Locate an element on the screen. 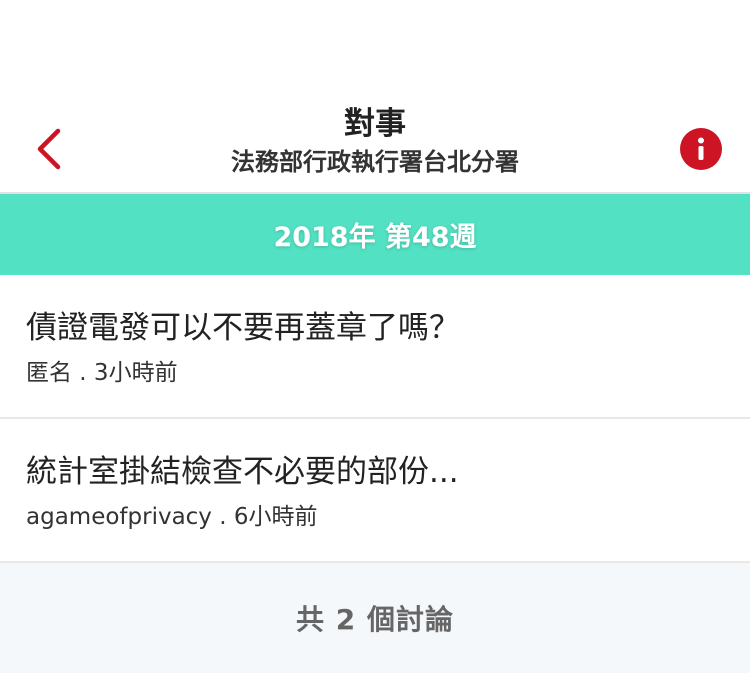 This screenshot has height=675, width=750. info-icon is located at coordinates (701, 148).